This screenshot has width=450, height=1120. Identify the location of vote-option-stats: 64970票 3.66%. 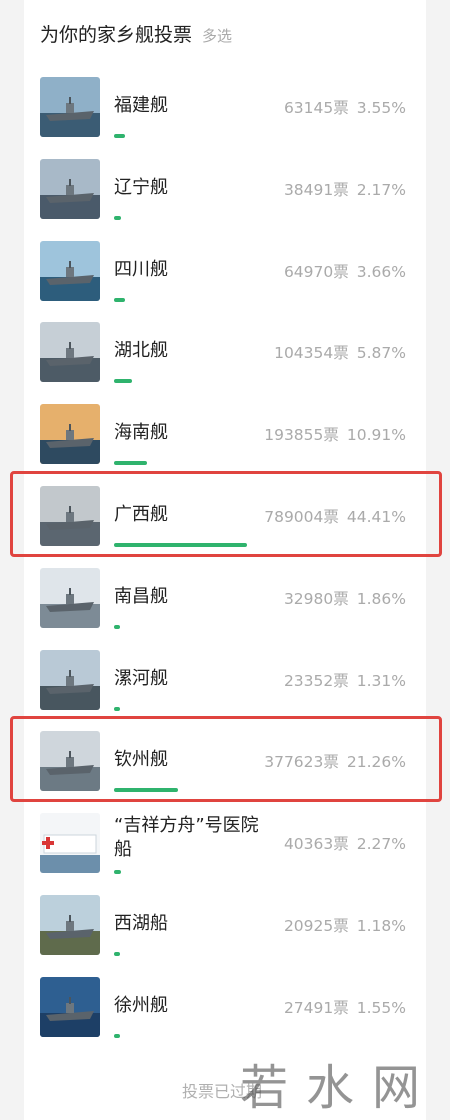
(345, 271).